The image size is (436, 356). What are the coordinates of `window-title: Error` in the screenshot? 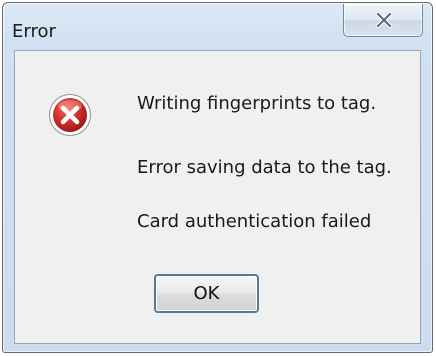 It's located at (34, 31).